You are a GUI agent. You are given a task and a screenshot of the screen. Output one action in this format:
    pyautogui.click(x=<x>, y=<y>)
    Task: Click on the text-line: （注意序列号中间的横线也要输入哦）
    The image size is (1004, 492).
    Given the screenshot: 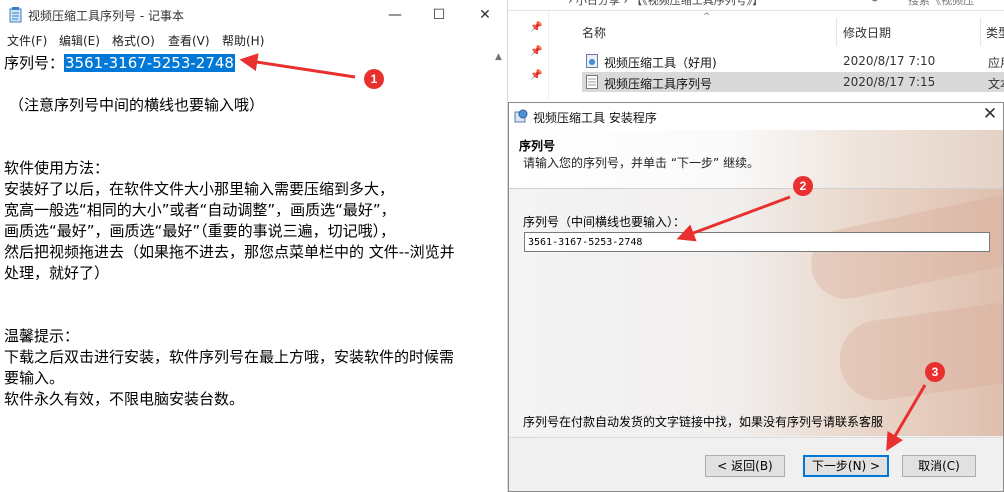 What is the action you would take?
    pyautogui.click(x=137, y=105)
    